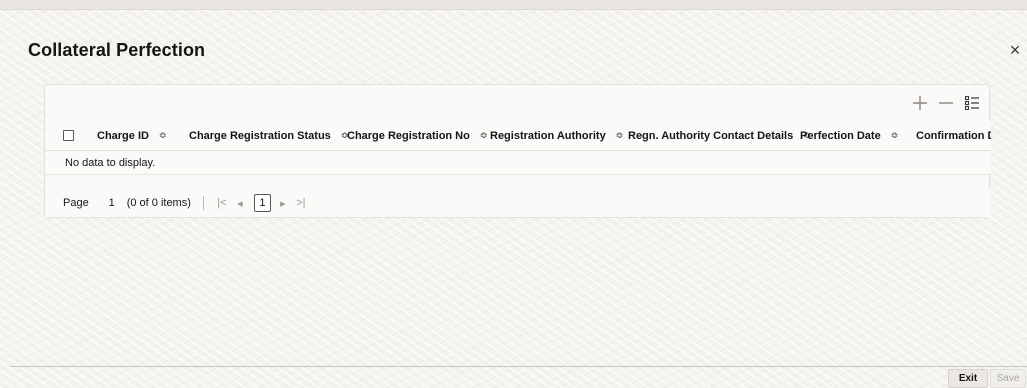 The width and height of the screenshot is (1027, 388). I want to click on pager-item-count: (0 of 0 items), so click(158, 203).